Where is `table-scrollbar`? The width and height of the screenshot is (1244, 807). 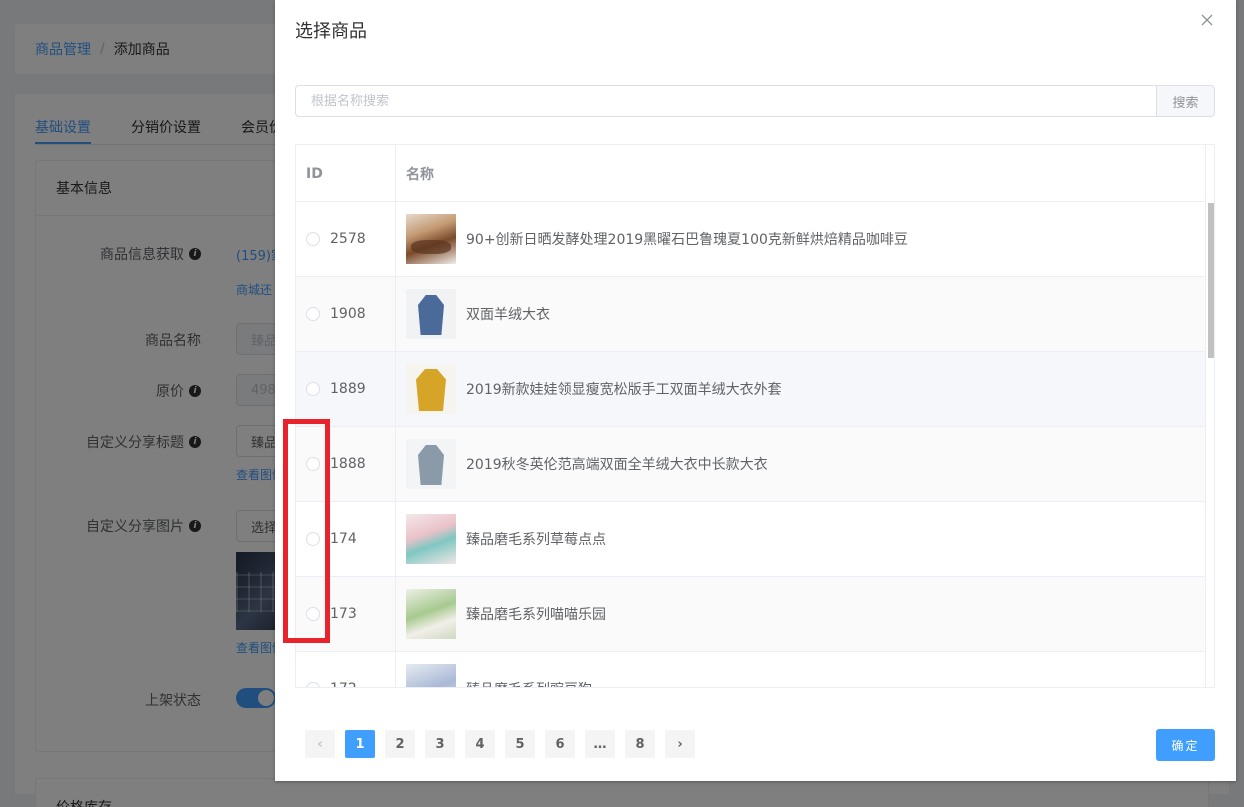
table-scrollbar is located at coordinates (1209, 444).